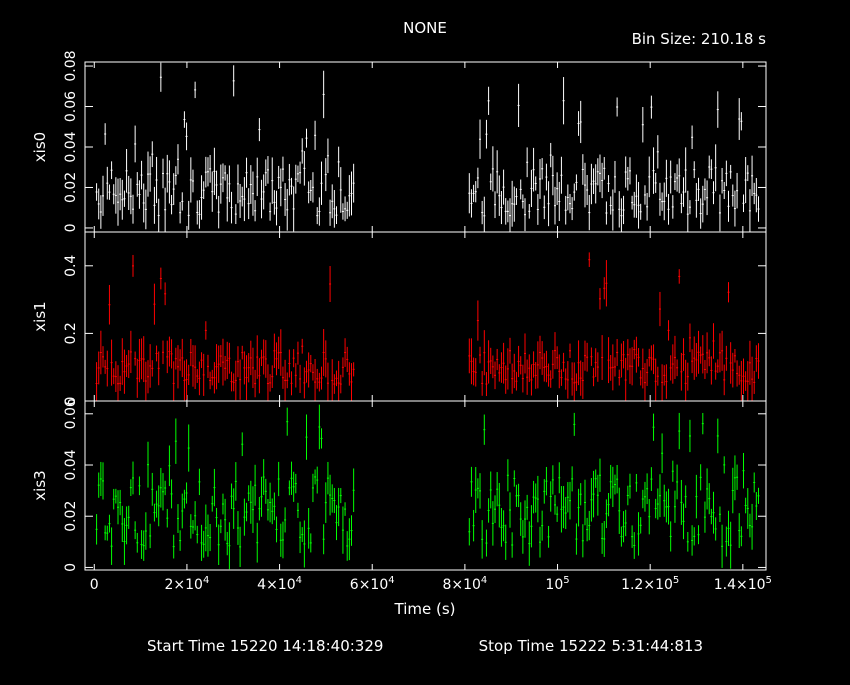 Image resolution: width=850 pixels, height=685 pixels. I want to click on start-time-label: Start Time 15220 14:18:40:329, so click(265, 646).